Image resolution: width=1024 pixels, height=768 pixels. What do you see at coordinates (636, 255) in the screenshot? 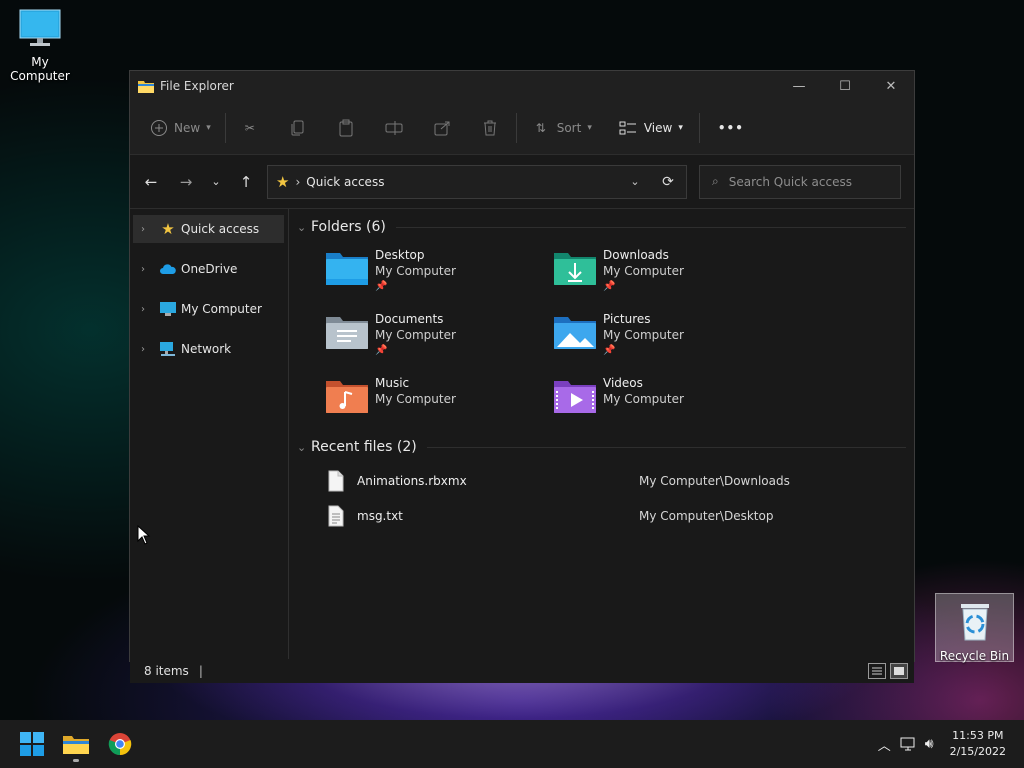
I see `folder-name: Downloads` at bounding box center [636, 255].